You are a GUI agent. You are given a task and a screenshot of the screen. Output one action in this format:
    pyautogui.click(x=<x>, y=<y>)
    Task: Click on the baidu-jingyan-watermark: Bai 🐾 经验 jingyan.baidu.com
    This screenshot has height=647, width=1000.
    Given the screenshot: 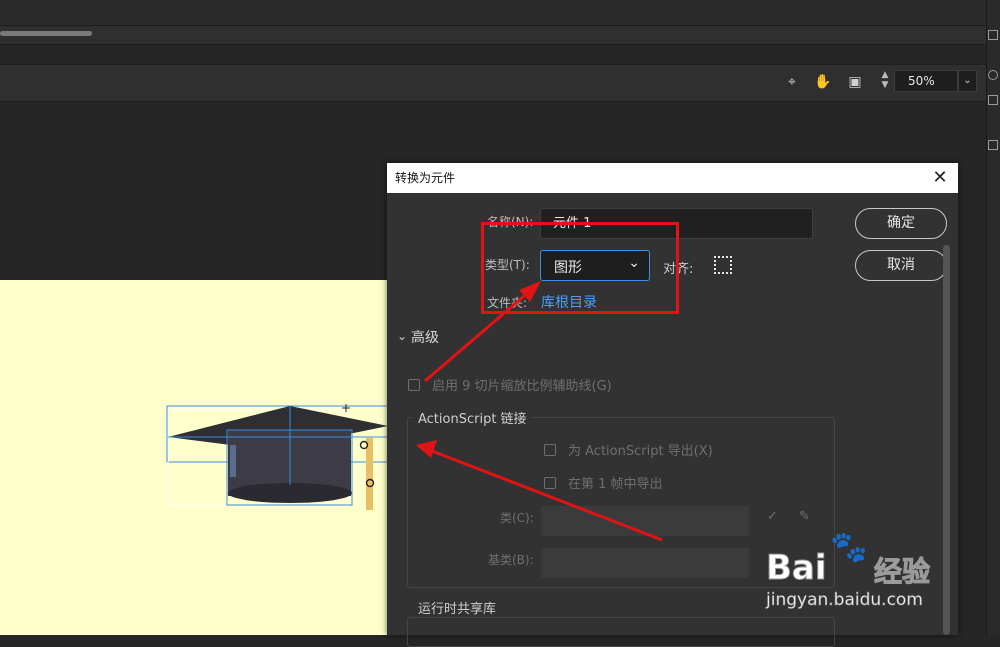 What is the action you would take?
    pyautogui.click(x=876, y=575)
    